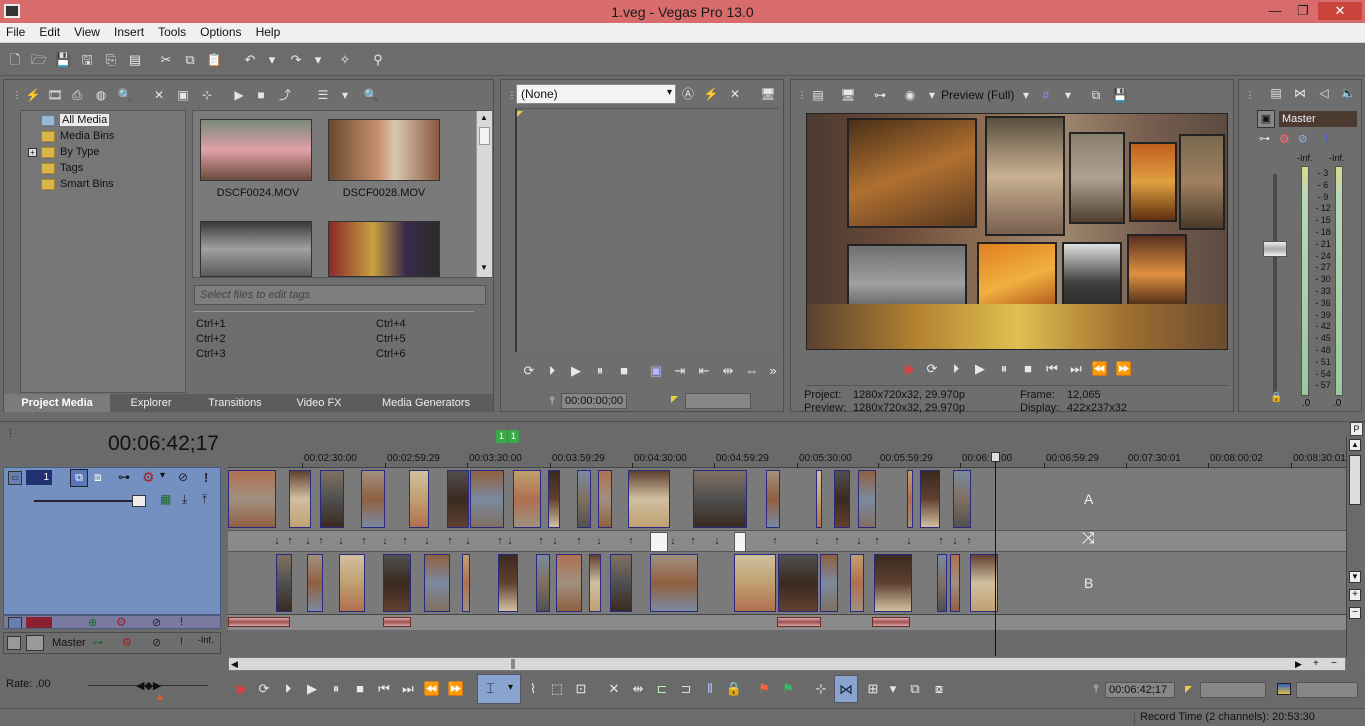 This screenshot has height=726, width=1365. I want to click on lock-envelopes-icon: ⧉, so click(915, 689).